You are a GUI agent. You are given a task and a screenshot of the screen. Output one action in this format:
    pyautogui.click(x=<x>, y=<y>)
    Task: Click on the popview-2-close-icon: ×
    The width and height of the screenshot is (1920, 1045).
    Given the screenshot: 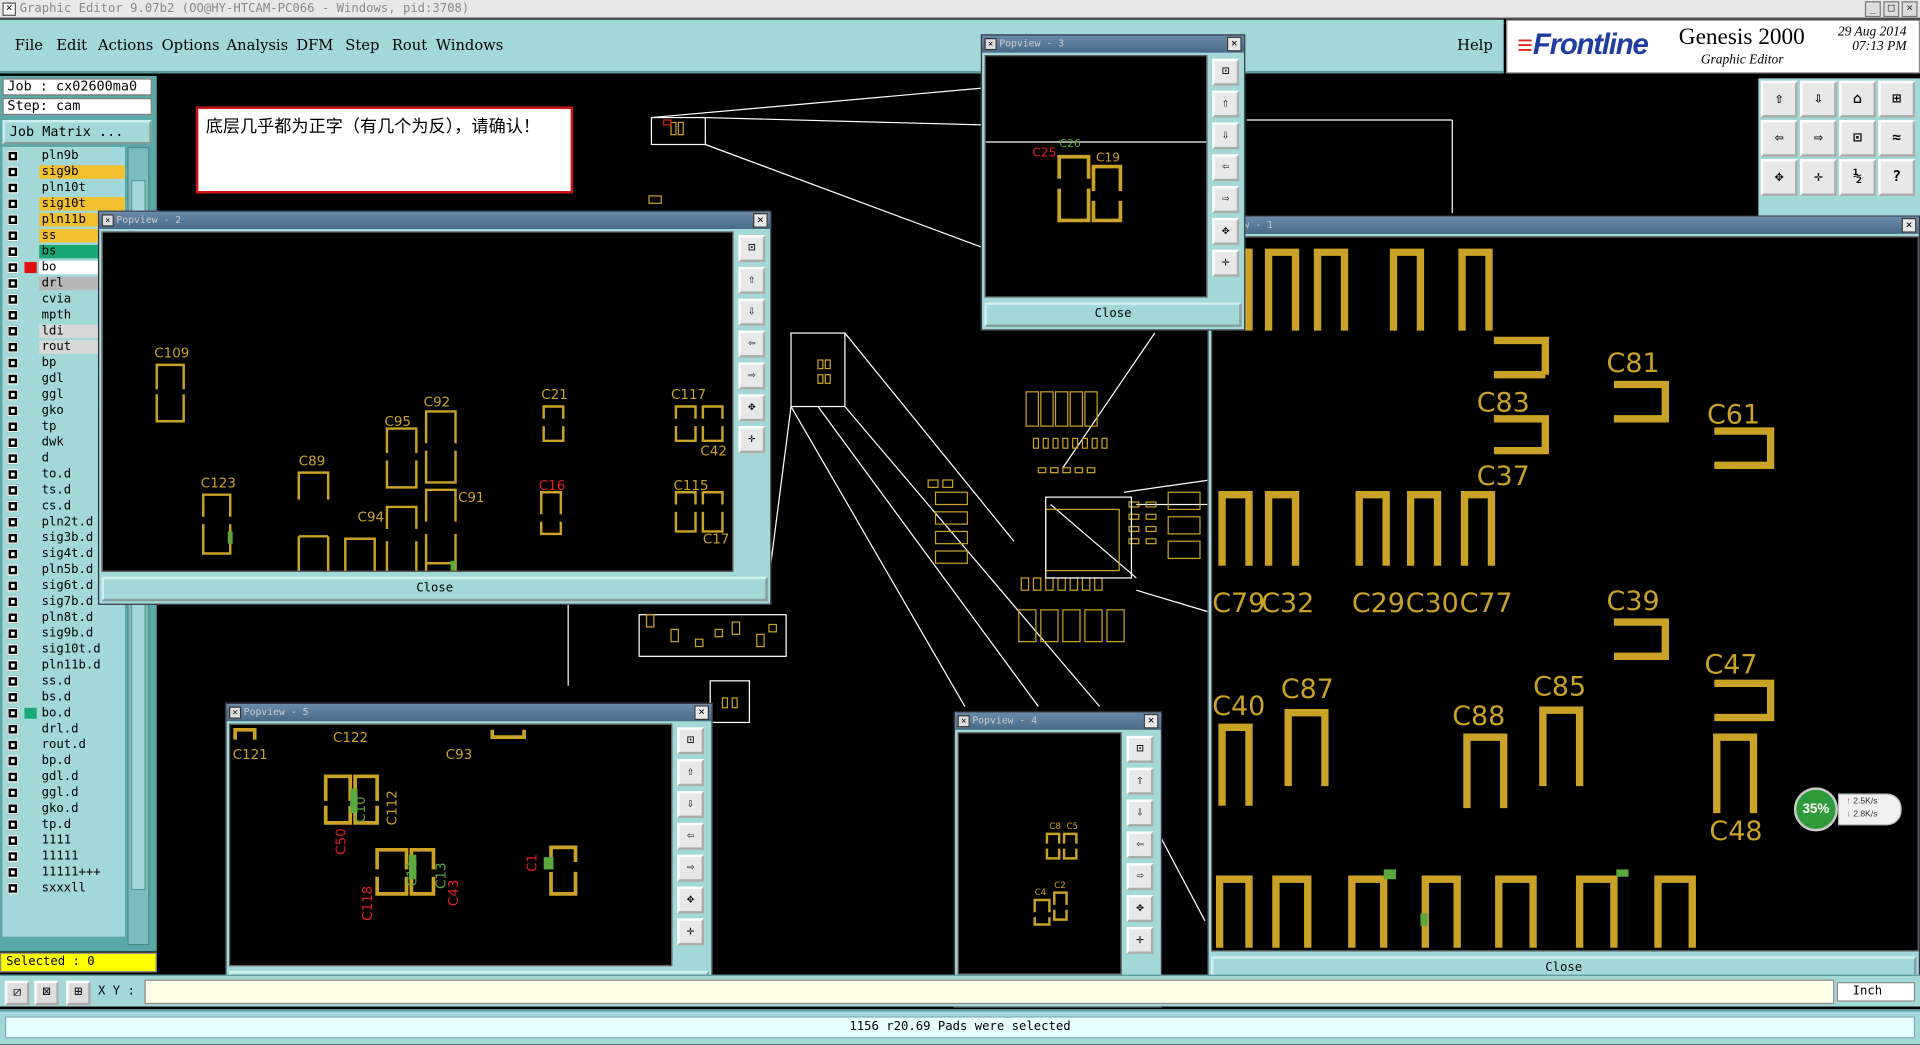 What is the action you would take?
    pyautogui.click(x=760, y=220)
    